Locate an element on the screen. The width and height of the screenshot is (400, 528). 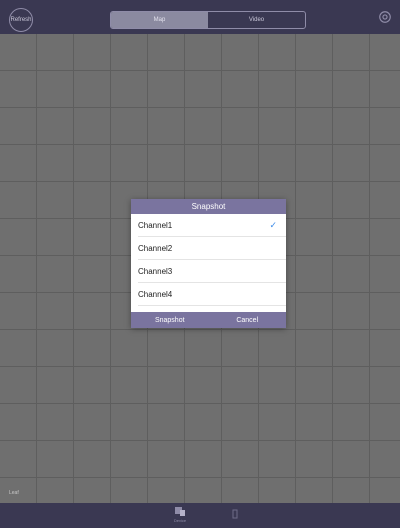
map-caption: Leaf is located at coordinates (14, 493).